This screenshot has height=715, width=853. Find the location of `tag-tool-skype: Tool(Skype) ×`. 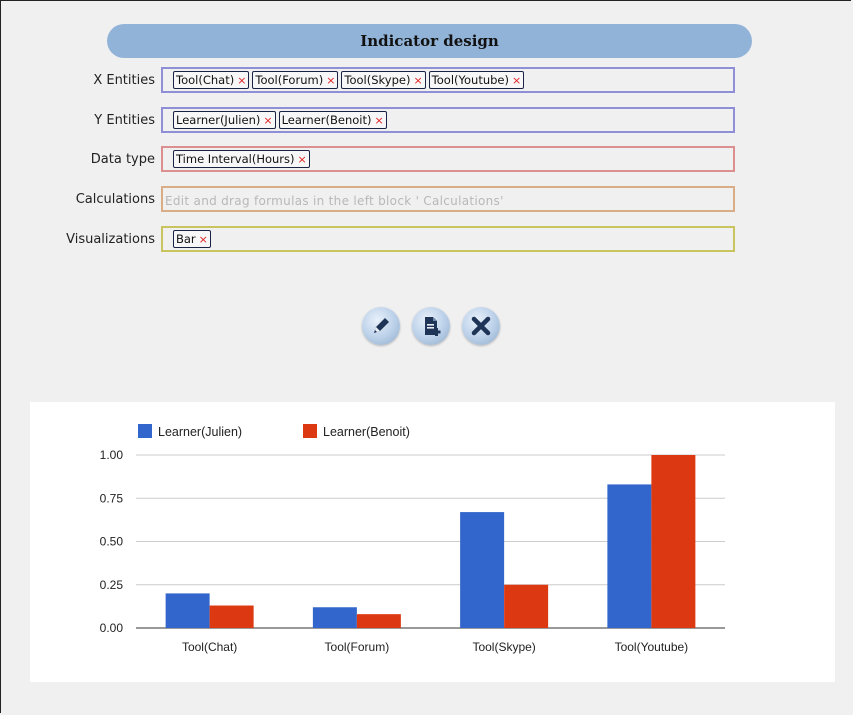

tag-tool-skype: Tool(Skype) × is located at coordinates (383, 80).